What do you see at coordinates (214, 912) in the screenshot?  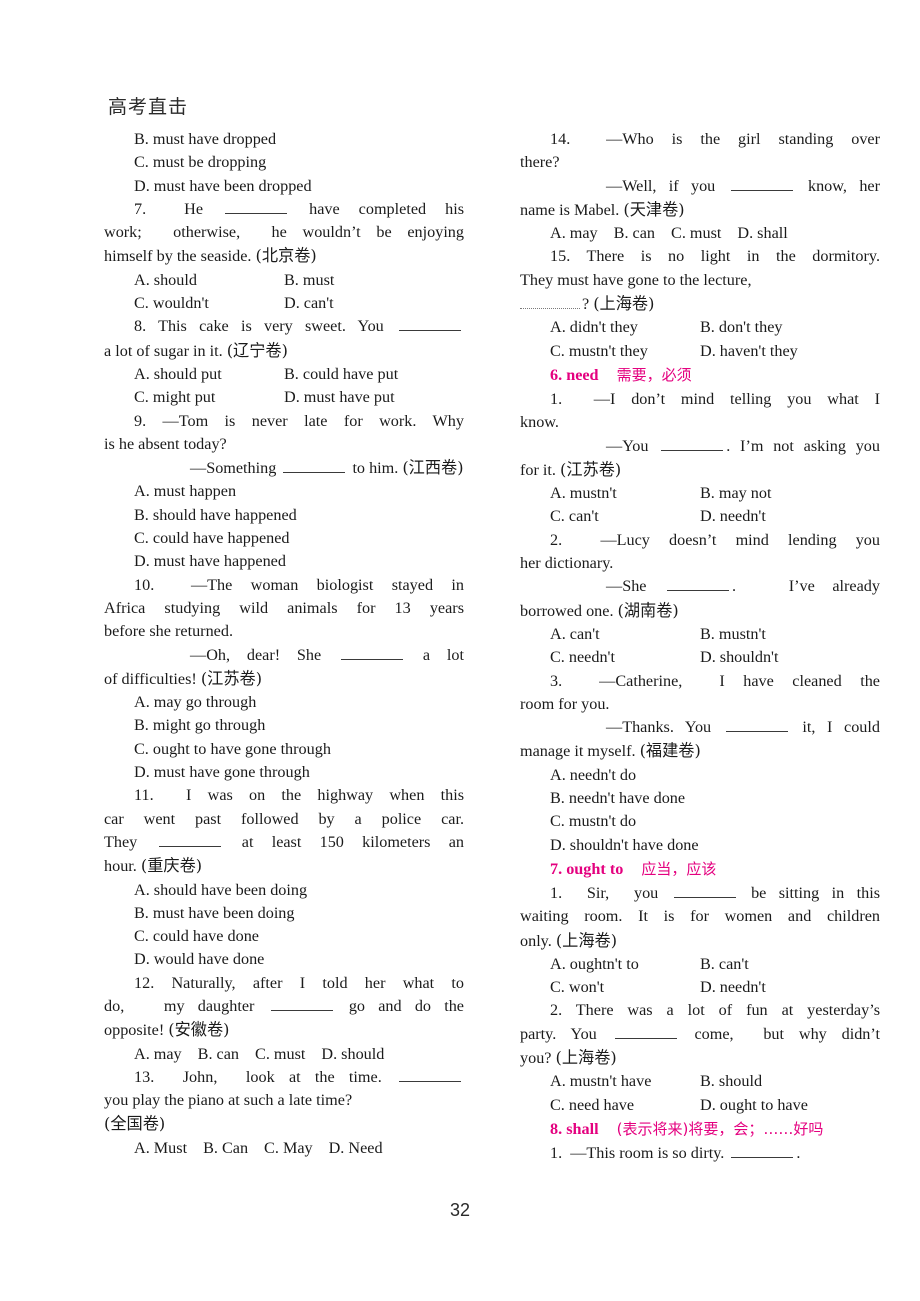 I see `option-line: B. must have been doing` at bounding box center [214, 912].